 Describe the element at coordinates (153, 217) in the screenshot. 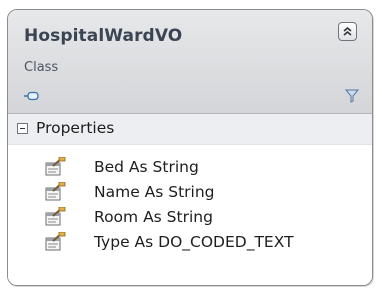

I see `member-label: Room As String` at that location.